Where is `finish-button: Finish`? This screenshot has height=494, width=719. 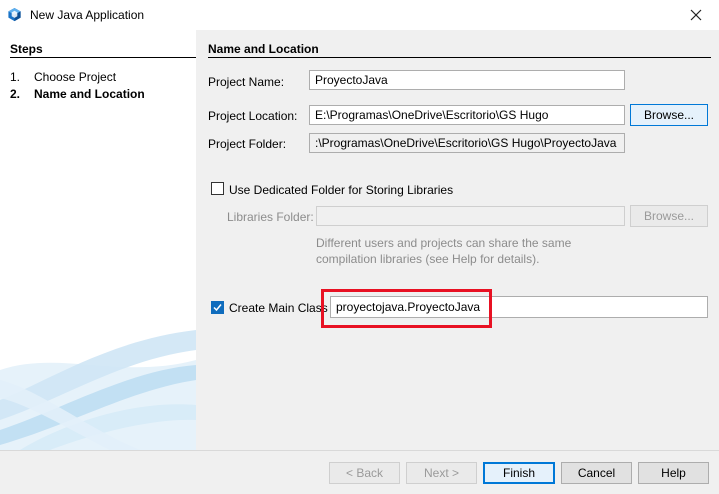 finish-button: Finish is located at coordinates (519, 473).